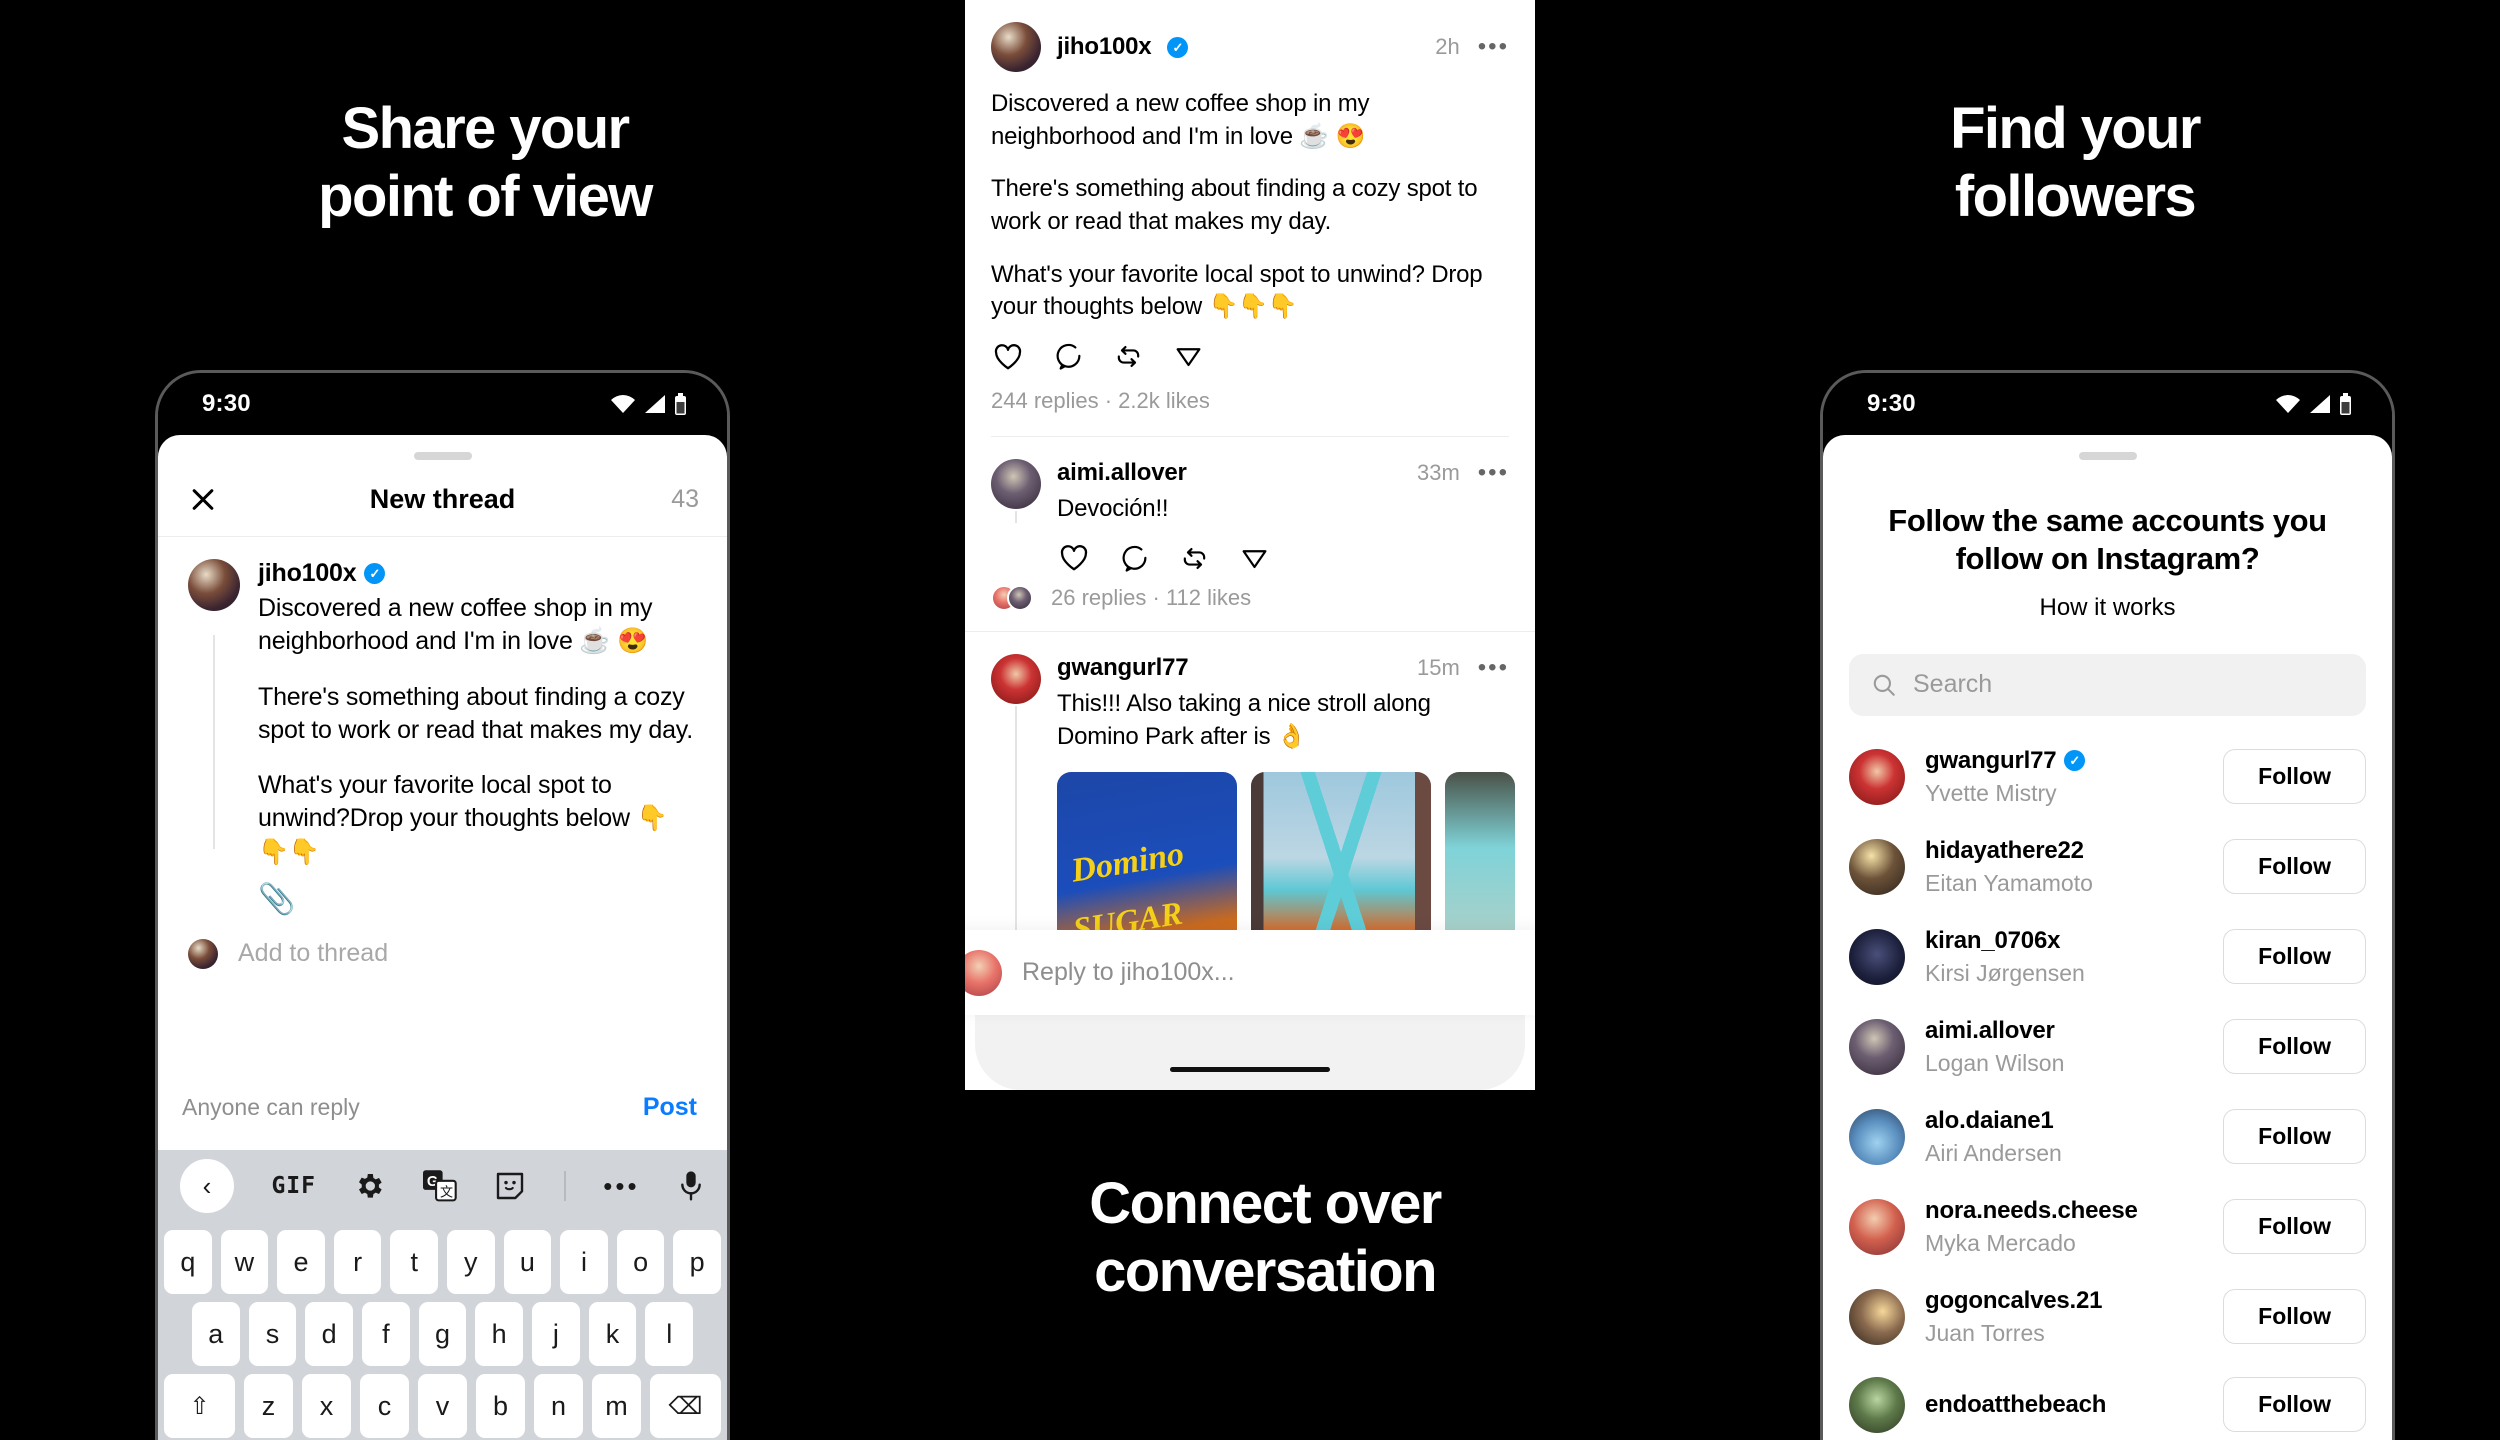  What do you see at coordinates (2013, 1301) in the screenshot?
I see `follow-username: gogoncalves.21` at bounding box center [2013, 1301].